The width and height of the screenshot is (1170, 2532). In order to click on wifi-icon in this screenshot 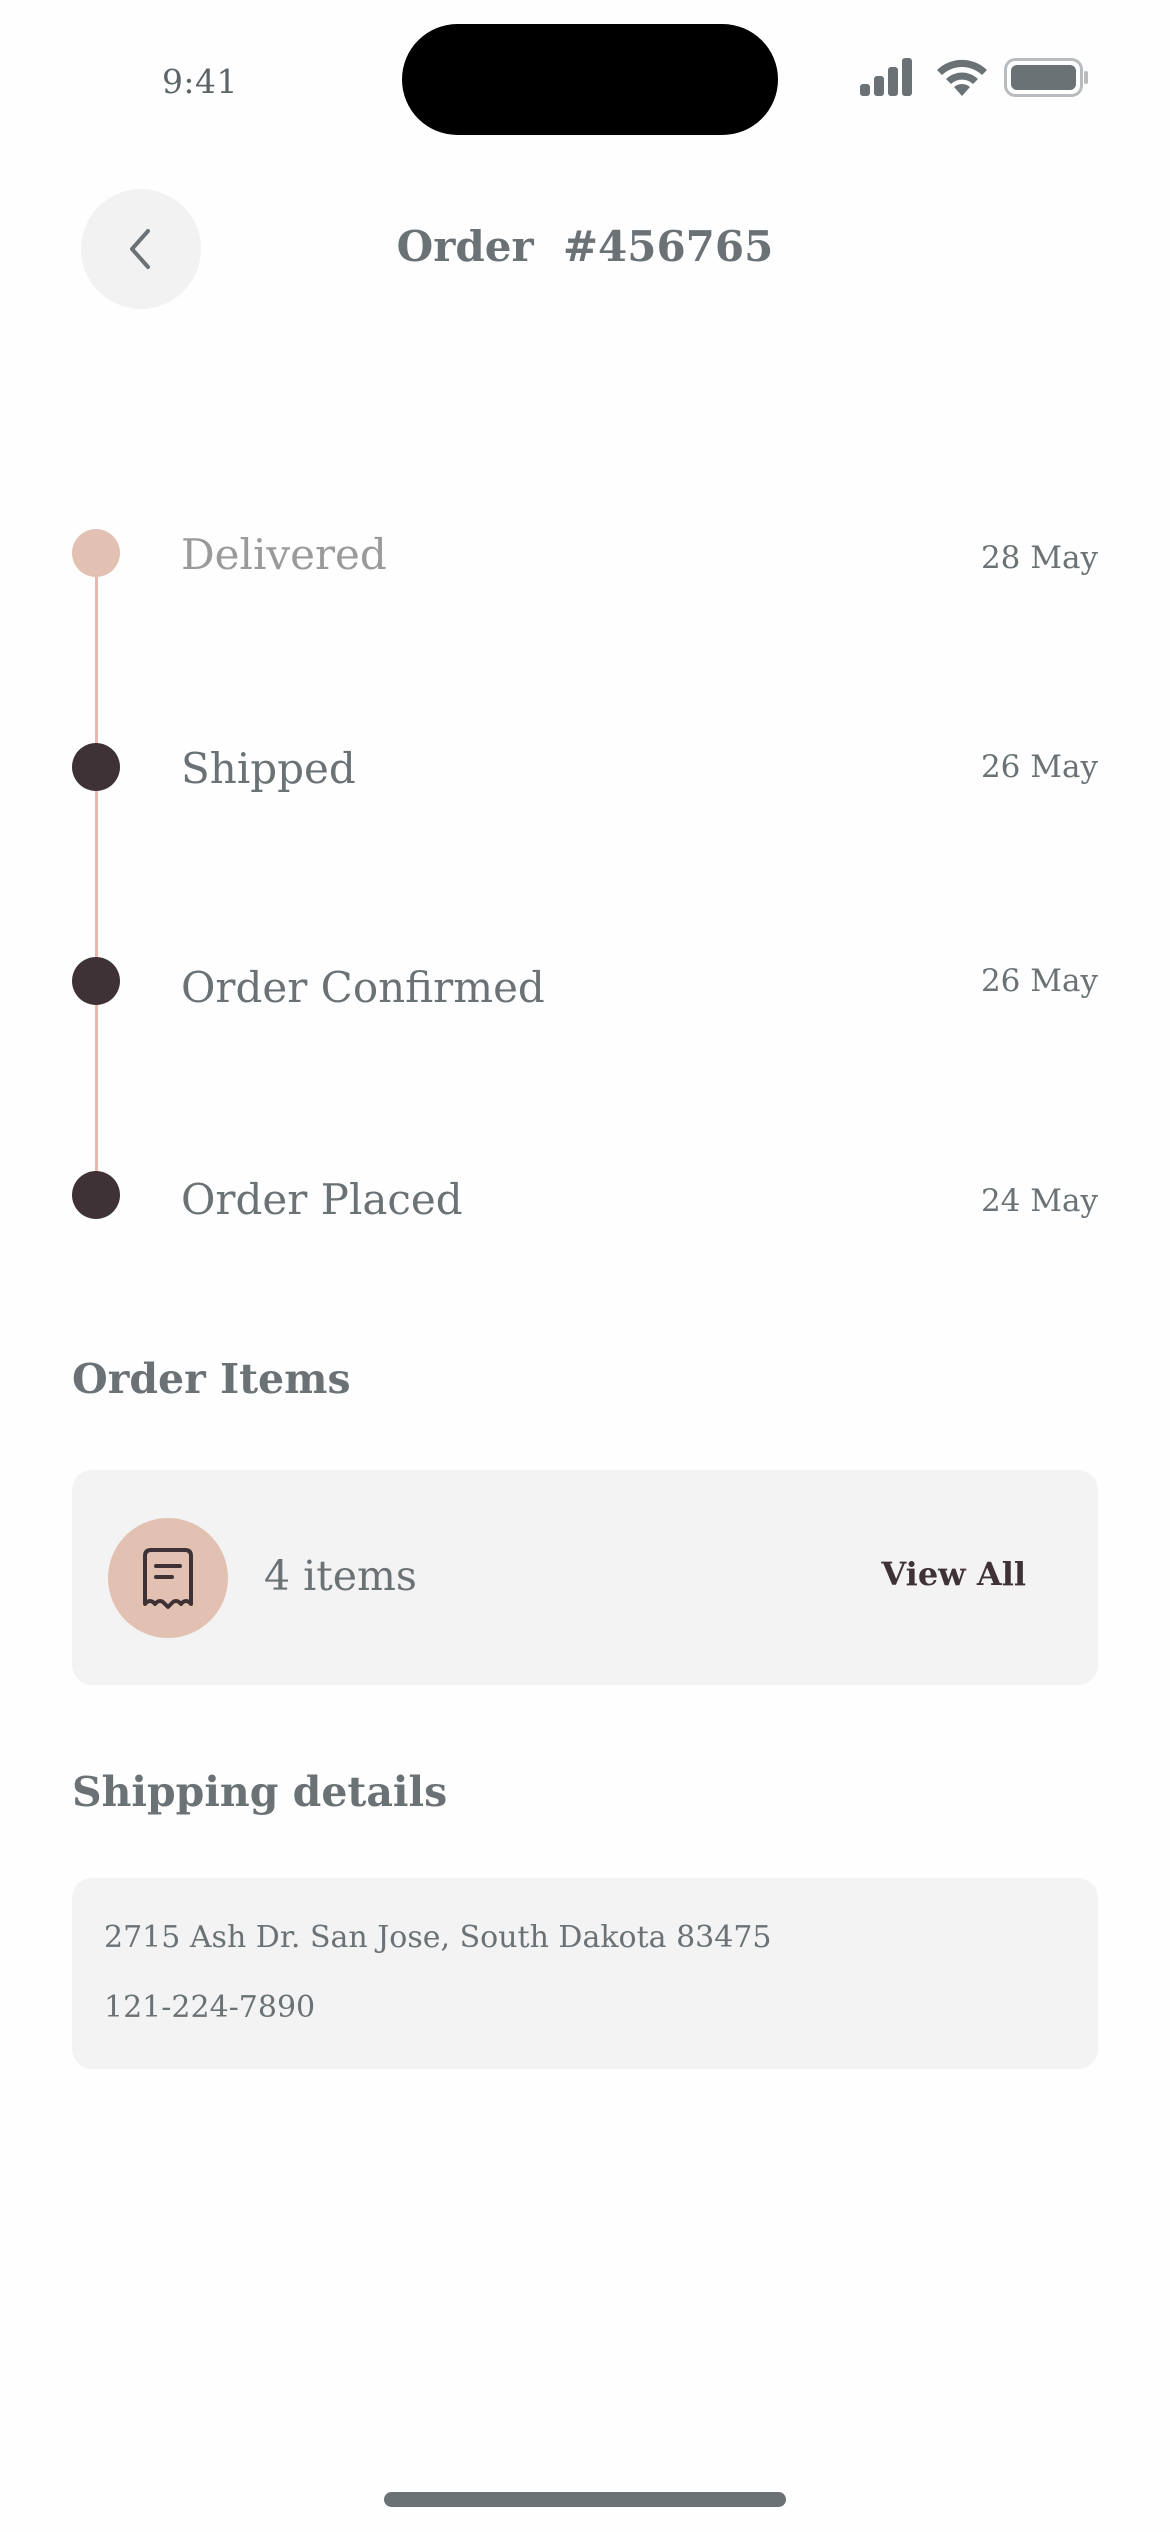, I will do `click(962, 77)`.